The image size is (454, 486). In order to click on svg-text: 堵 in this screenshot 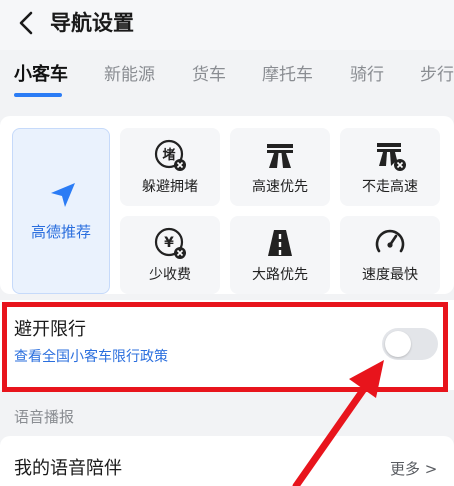, I will do `click(168, 155)`.